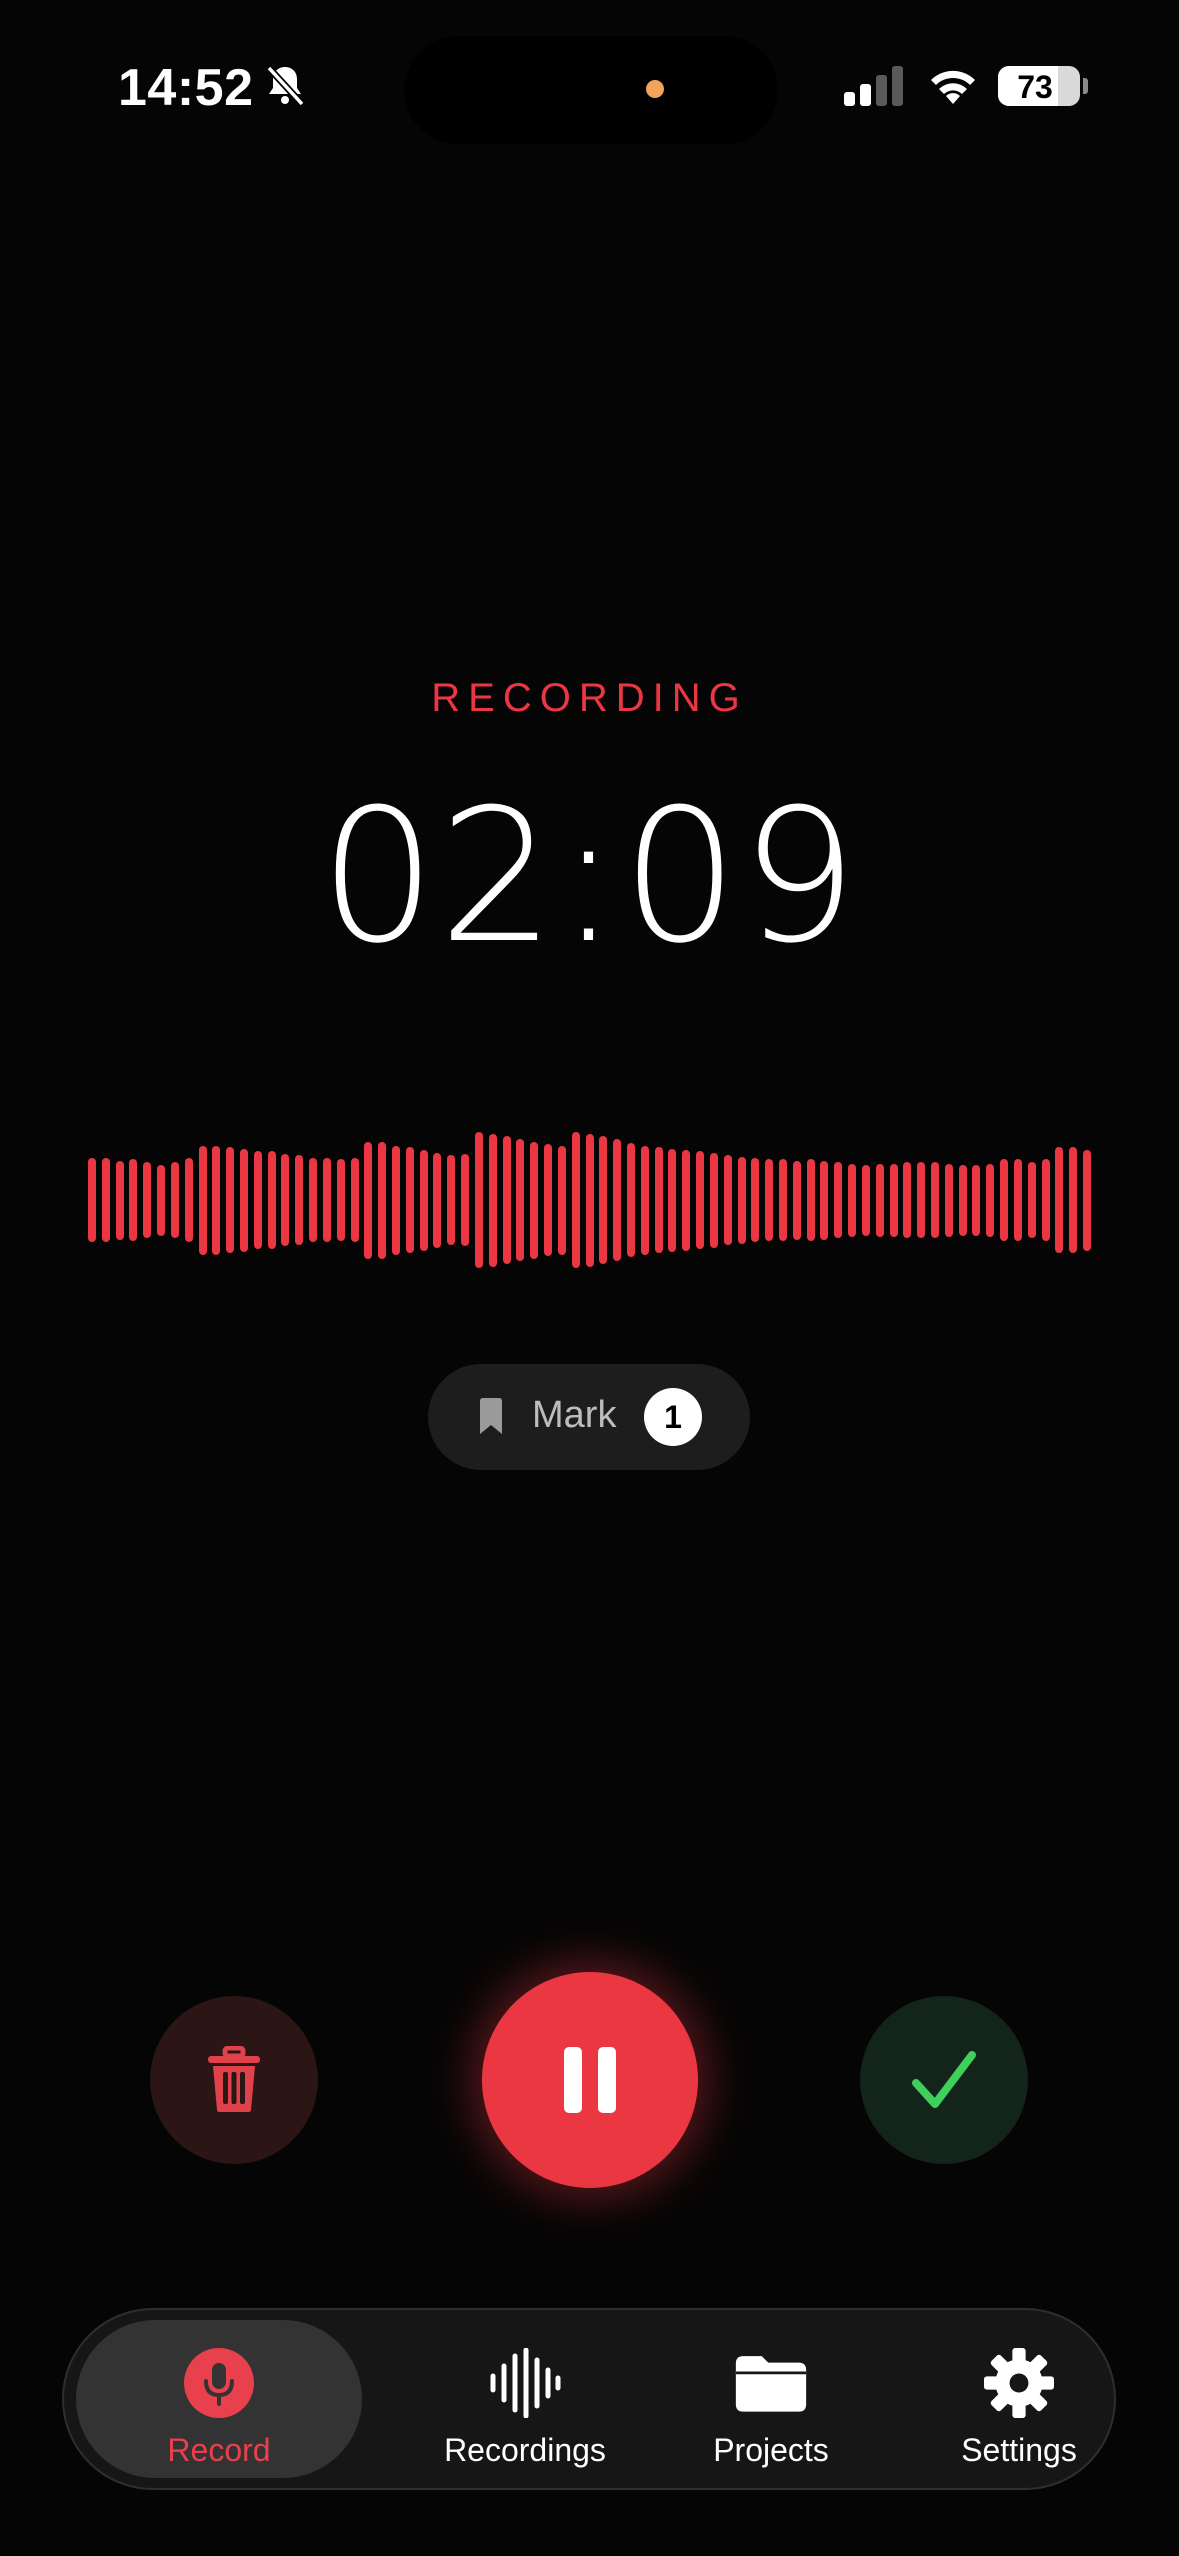 This screenshot has width=1179, height=2556. What do you see at coordinates (591, 90) in the screenshot?
I see `dynamic-island` at bounding box center [591, 90].